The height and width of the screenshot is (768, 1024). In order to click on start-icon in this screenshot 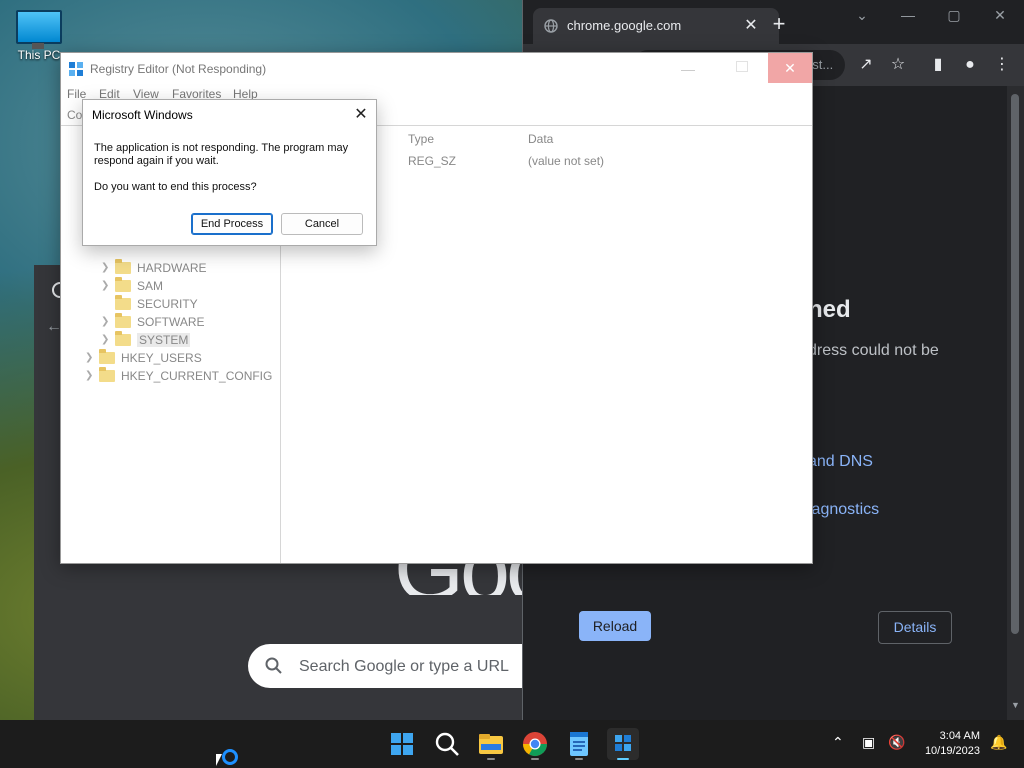, I will do `click(402, 744)`.